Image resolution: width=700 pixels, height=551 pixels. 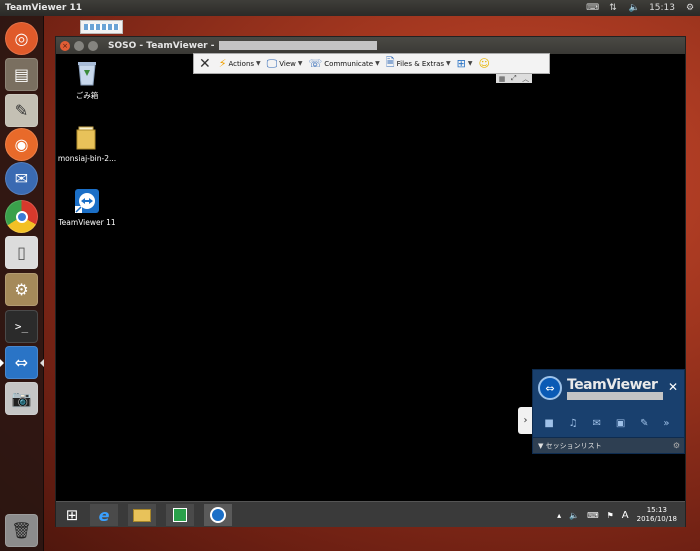 What do you see at coordinates (592, 8) in the screenshot?
I see `keyboard-icon: ⌨` at bounding box center [592, 8].